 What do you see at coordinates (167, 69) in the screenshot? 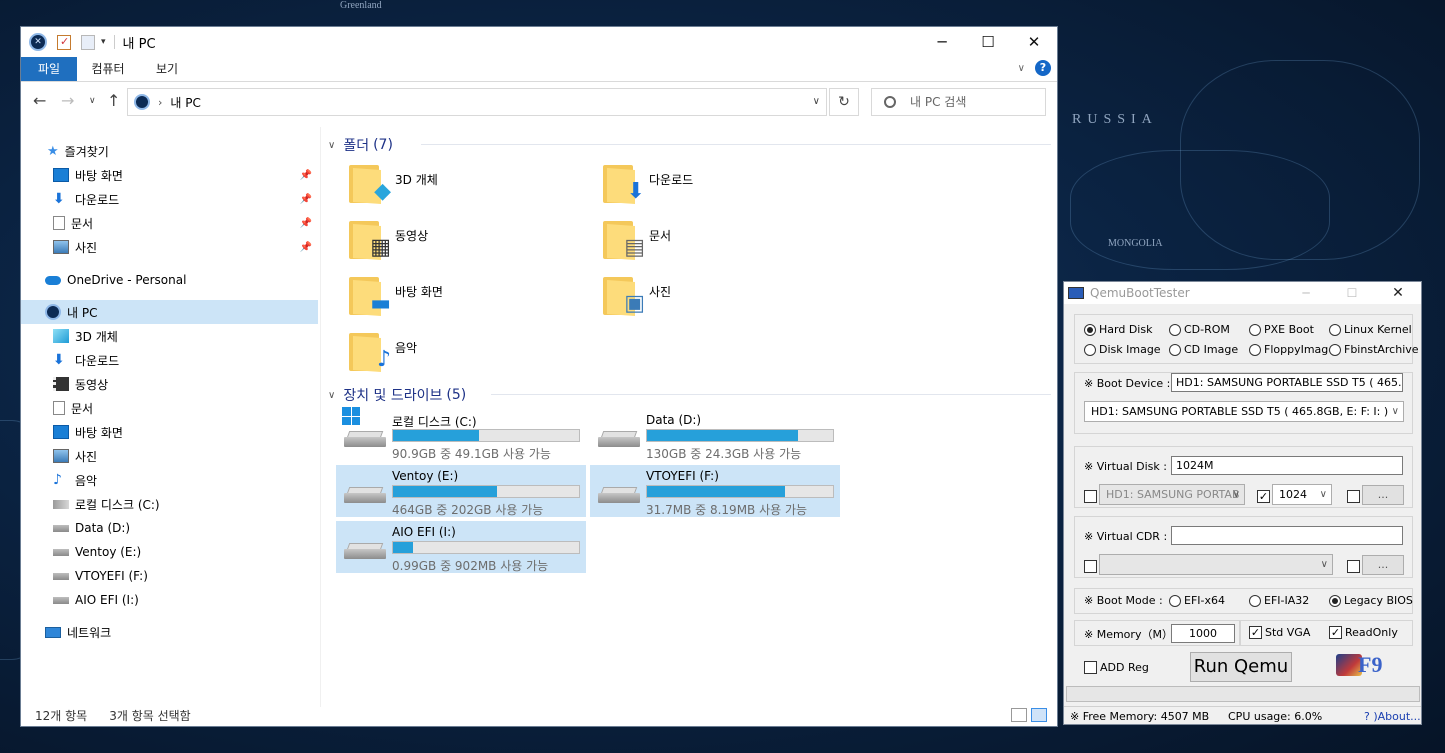
I see `tab-view: 보기` at bounding box center [167, 69].